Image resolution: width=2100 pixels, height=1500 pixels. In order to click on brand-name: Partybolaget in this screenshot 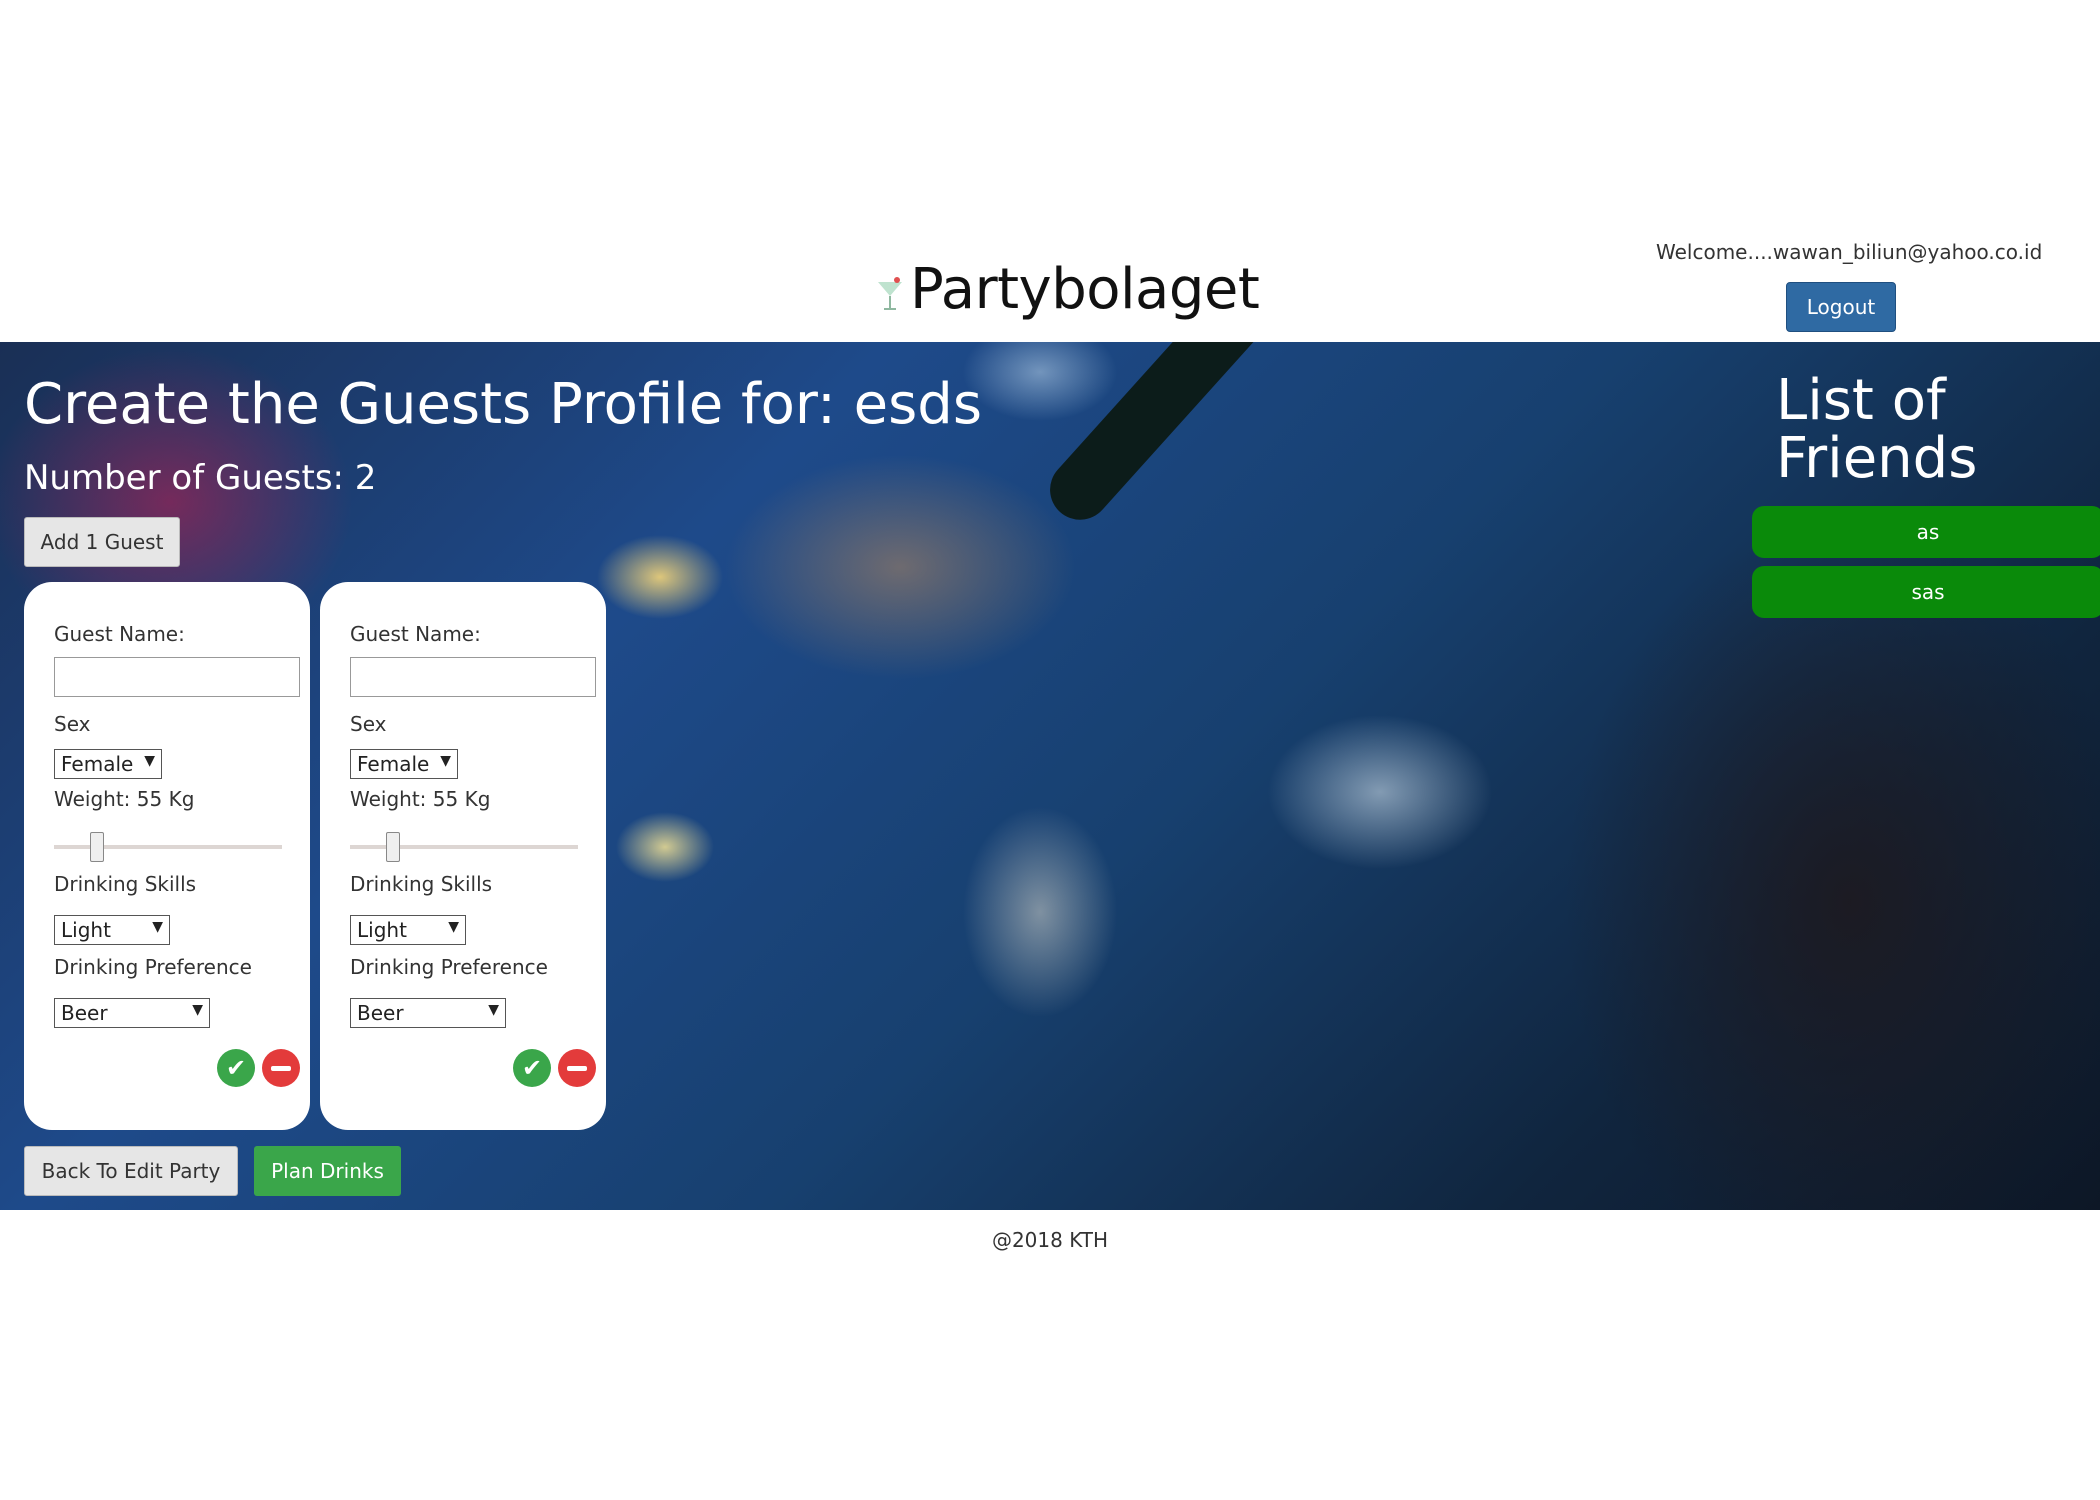, I will do `click(1085, 289)`.